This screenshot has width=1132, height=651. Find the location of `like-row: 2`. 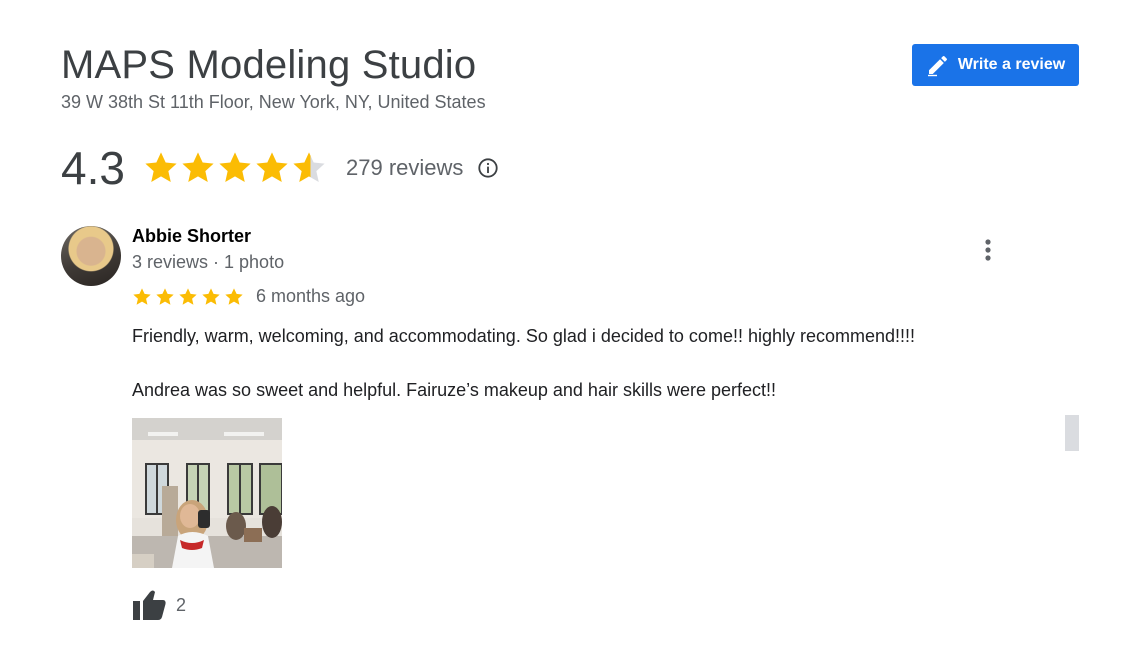

like-row: 2 is located at coordinates (159, 605).